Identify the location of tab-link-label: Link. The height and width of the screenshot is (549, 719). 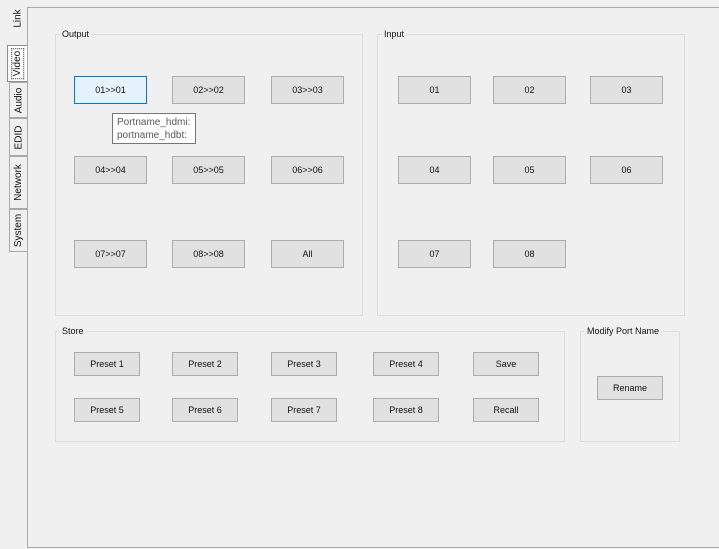
(18, 18).